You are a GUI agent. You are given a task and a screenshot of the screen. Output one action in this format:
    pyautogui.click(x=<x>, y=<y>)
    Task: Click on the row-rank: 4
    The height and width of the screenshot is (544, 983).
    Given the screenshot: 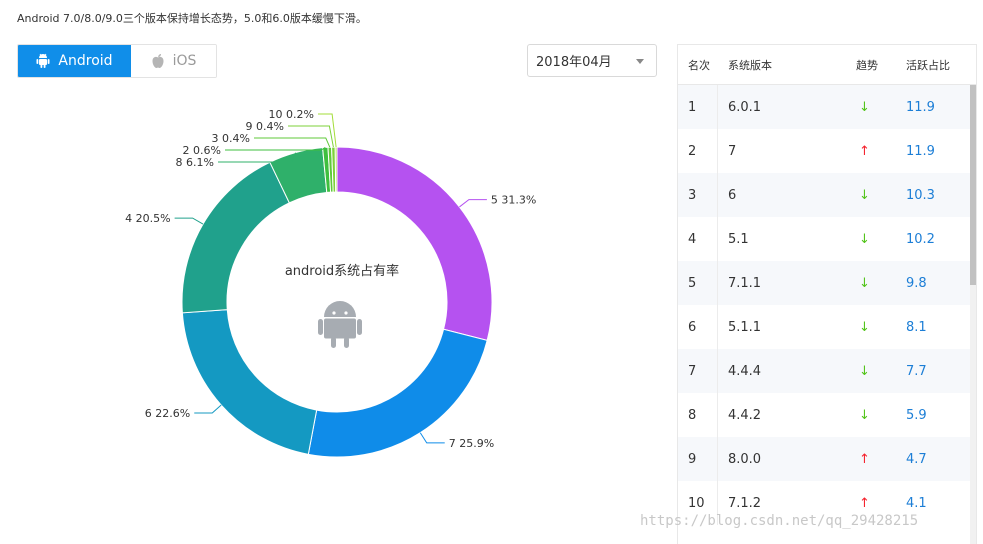 What is the action you would take?
    pyautogui.click(x=698, y=239)
    